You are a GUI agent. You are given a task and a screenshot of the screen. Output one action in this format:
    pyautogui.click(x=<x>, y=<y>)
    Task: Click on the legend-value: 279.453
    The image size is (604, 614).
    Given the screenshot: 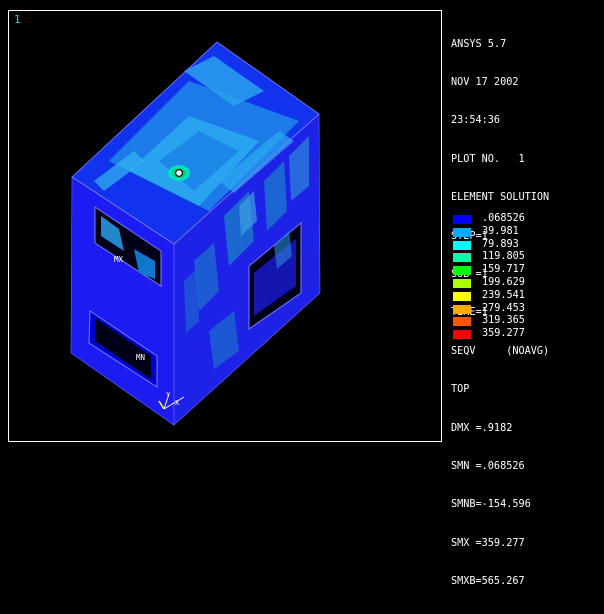 What is the action you would take?
    pyautogui.click(x=503, y=308)
    